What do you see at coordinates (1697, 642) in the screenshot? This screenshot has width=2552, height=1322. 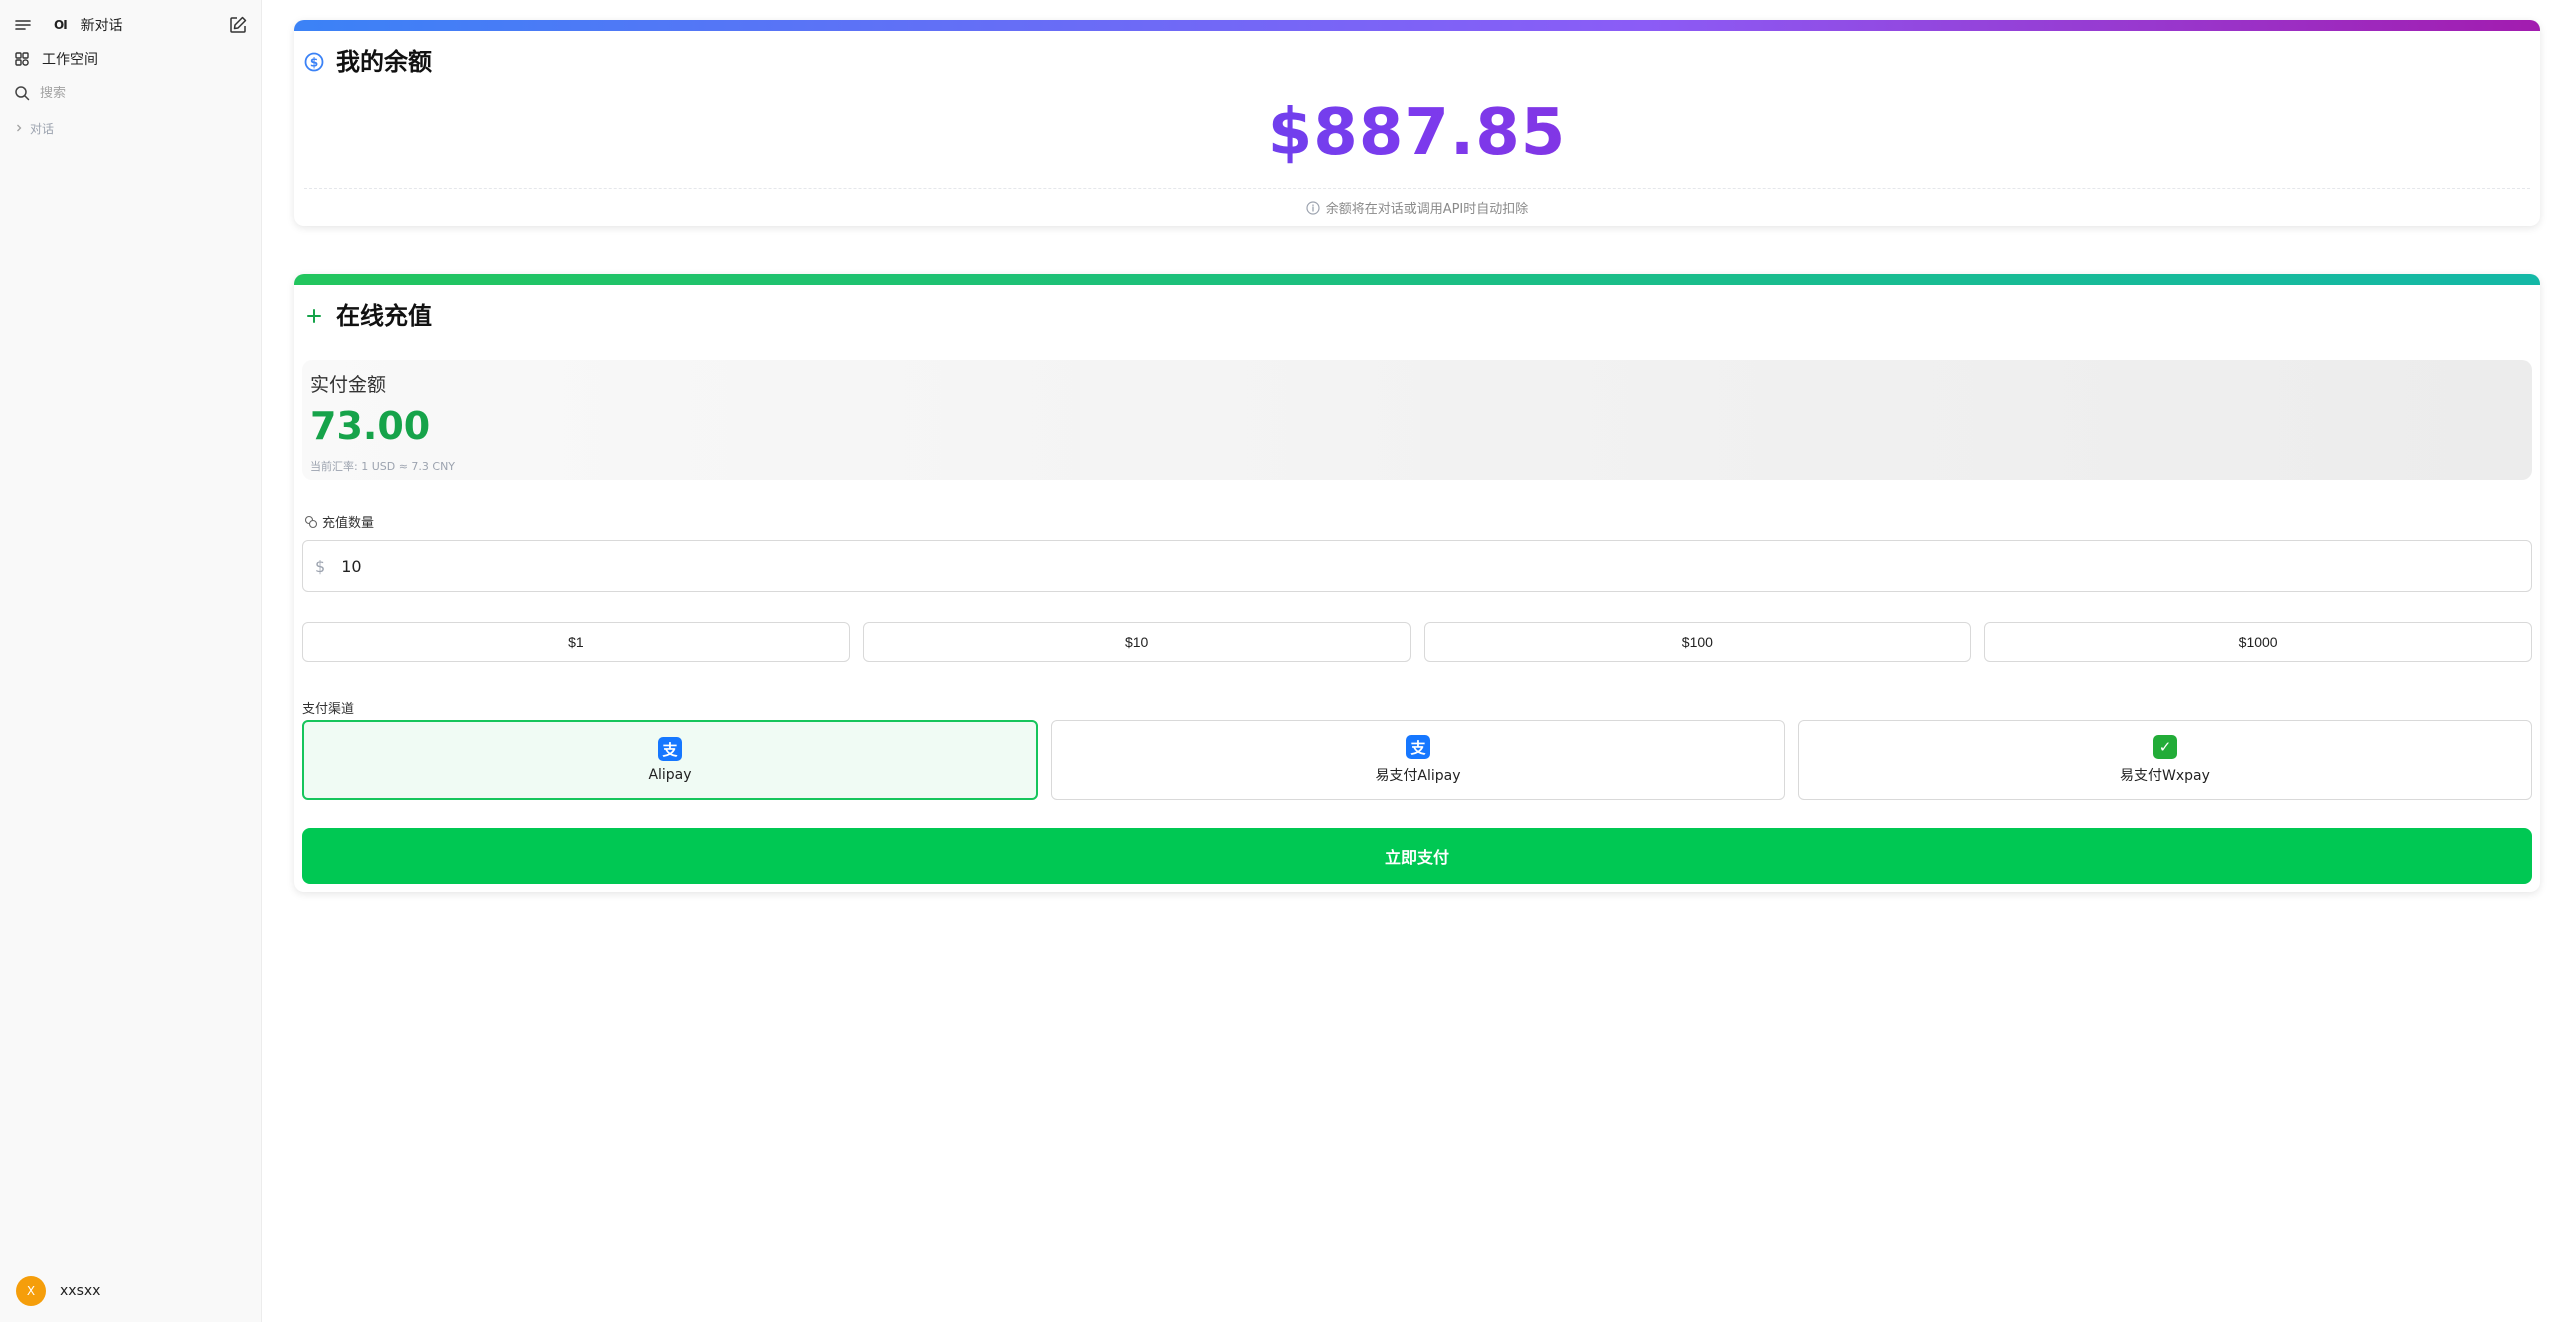 I see `preset-button-100: $100` at bounding box center [1697, 642].